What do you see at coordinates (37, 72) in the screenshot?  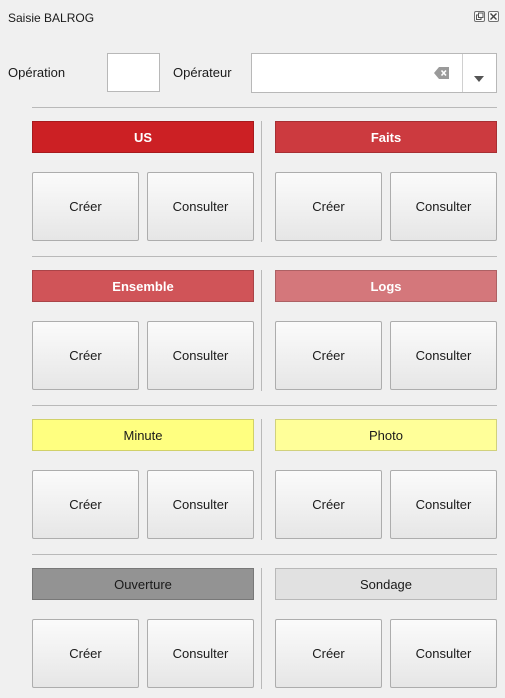 I see `operation-label: Opération` at bounding box center [37, 72].